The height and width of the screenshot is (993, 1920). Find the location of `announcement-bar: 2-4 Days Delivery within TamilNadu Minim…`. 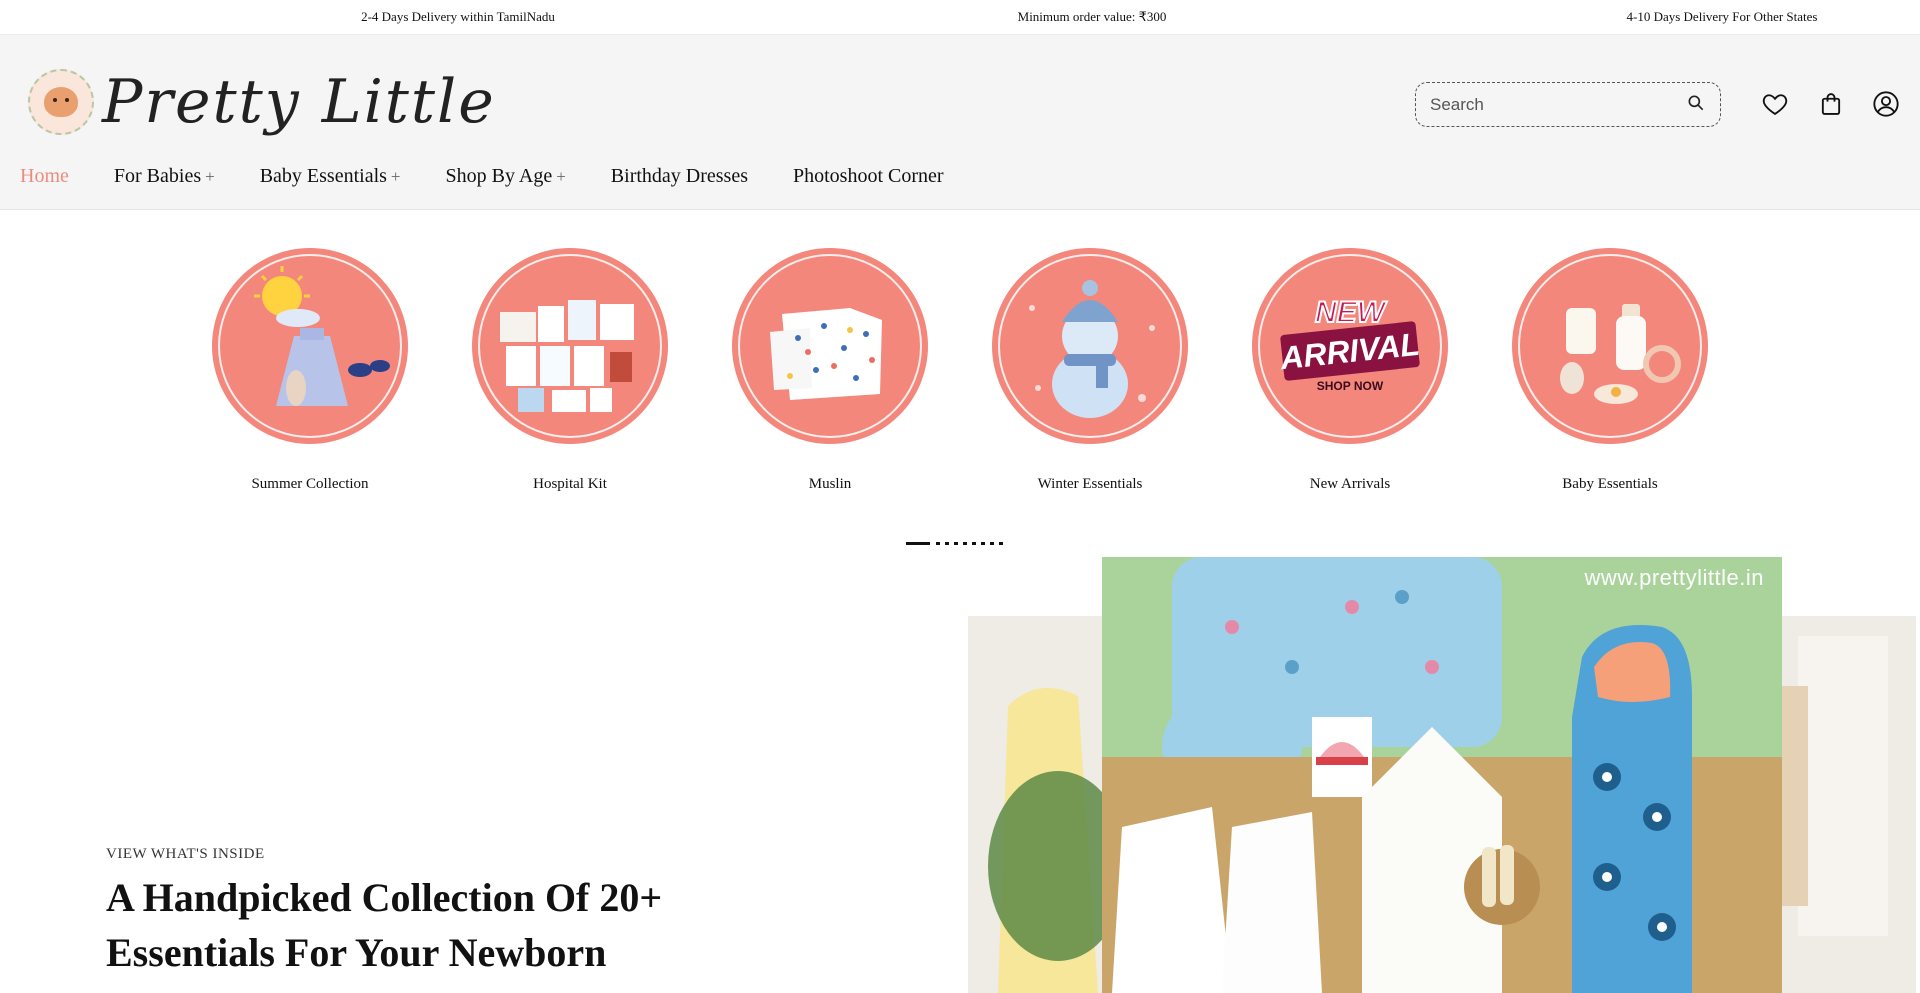

announcement-bar: 2-4 Days Delivery within TamilNadu Minim… is located at coordinates (960, 17).